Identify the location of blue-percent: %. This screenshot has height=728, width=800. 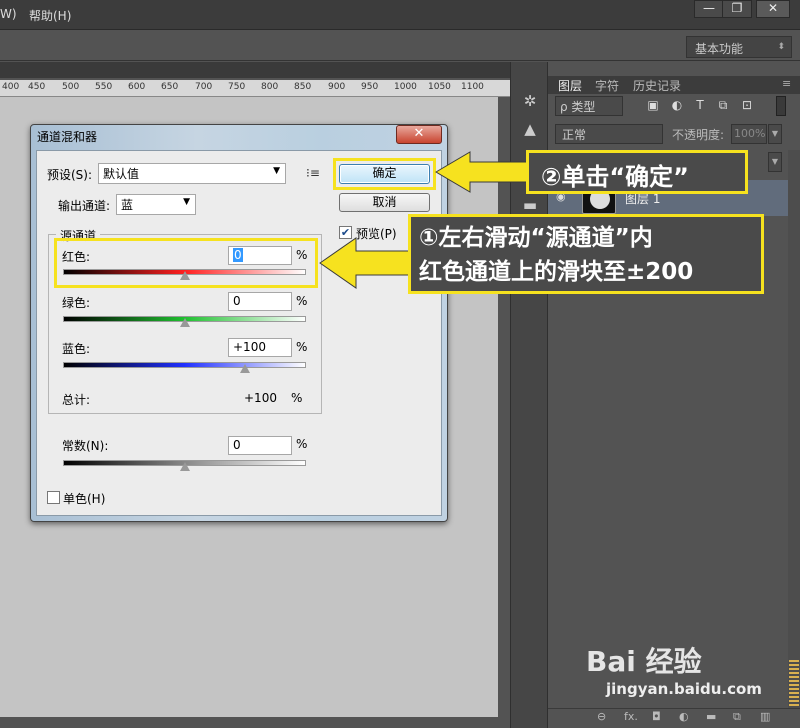
(302, 347).